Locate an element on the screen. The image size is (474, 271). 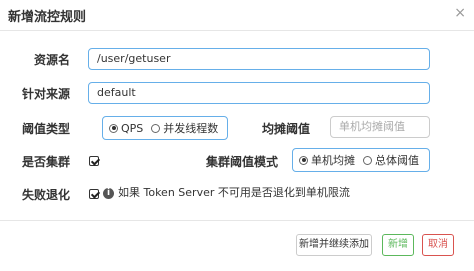
fallback-checkbox is located at coordinates (94, 194).